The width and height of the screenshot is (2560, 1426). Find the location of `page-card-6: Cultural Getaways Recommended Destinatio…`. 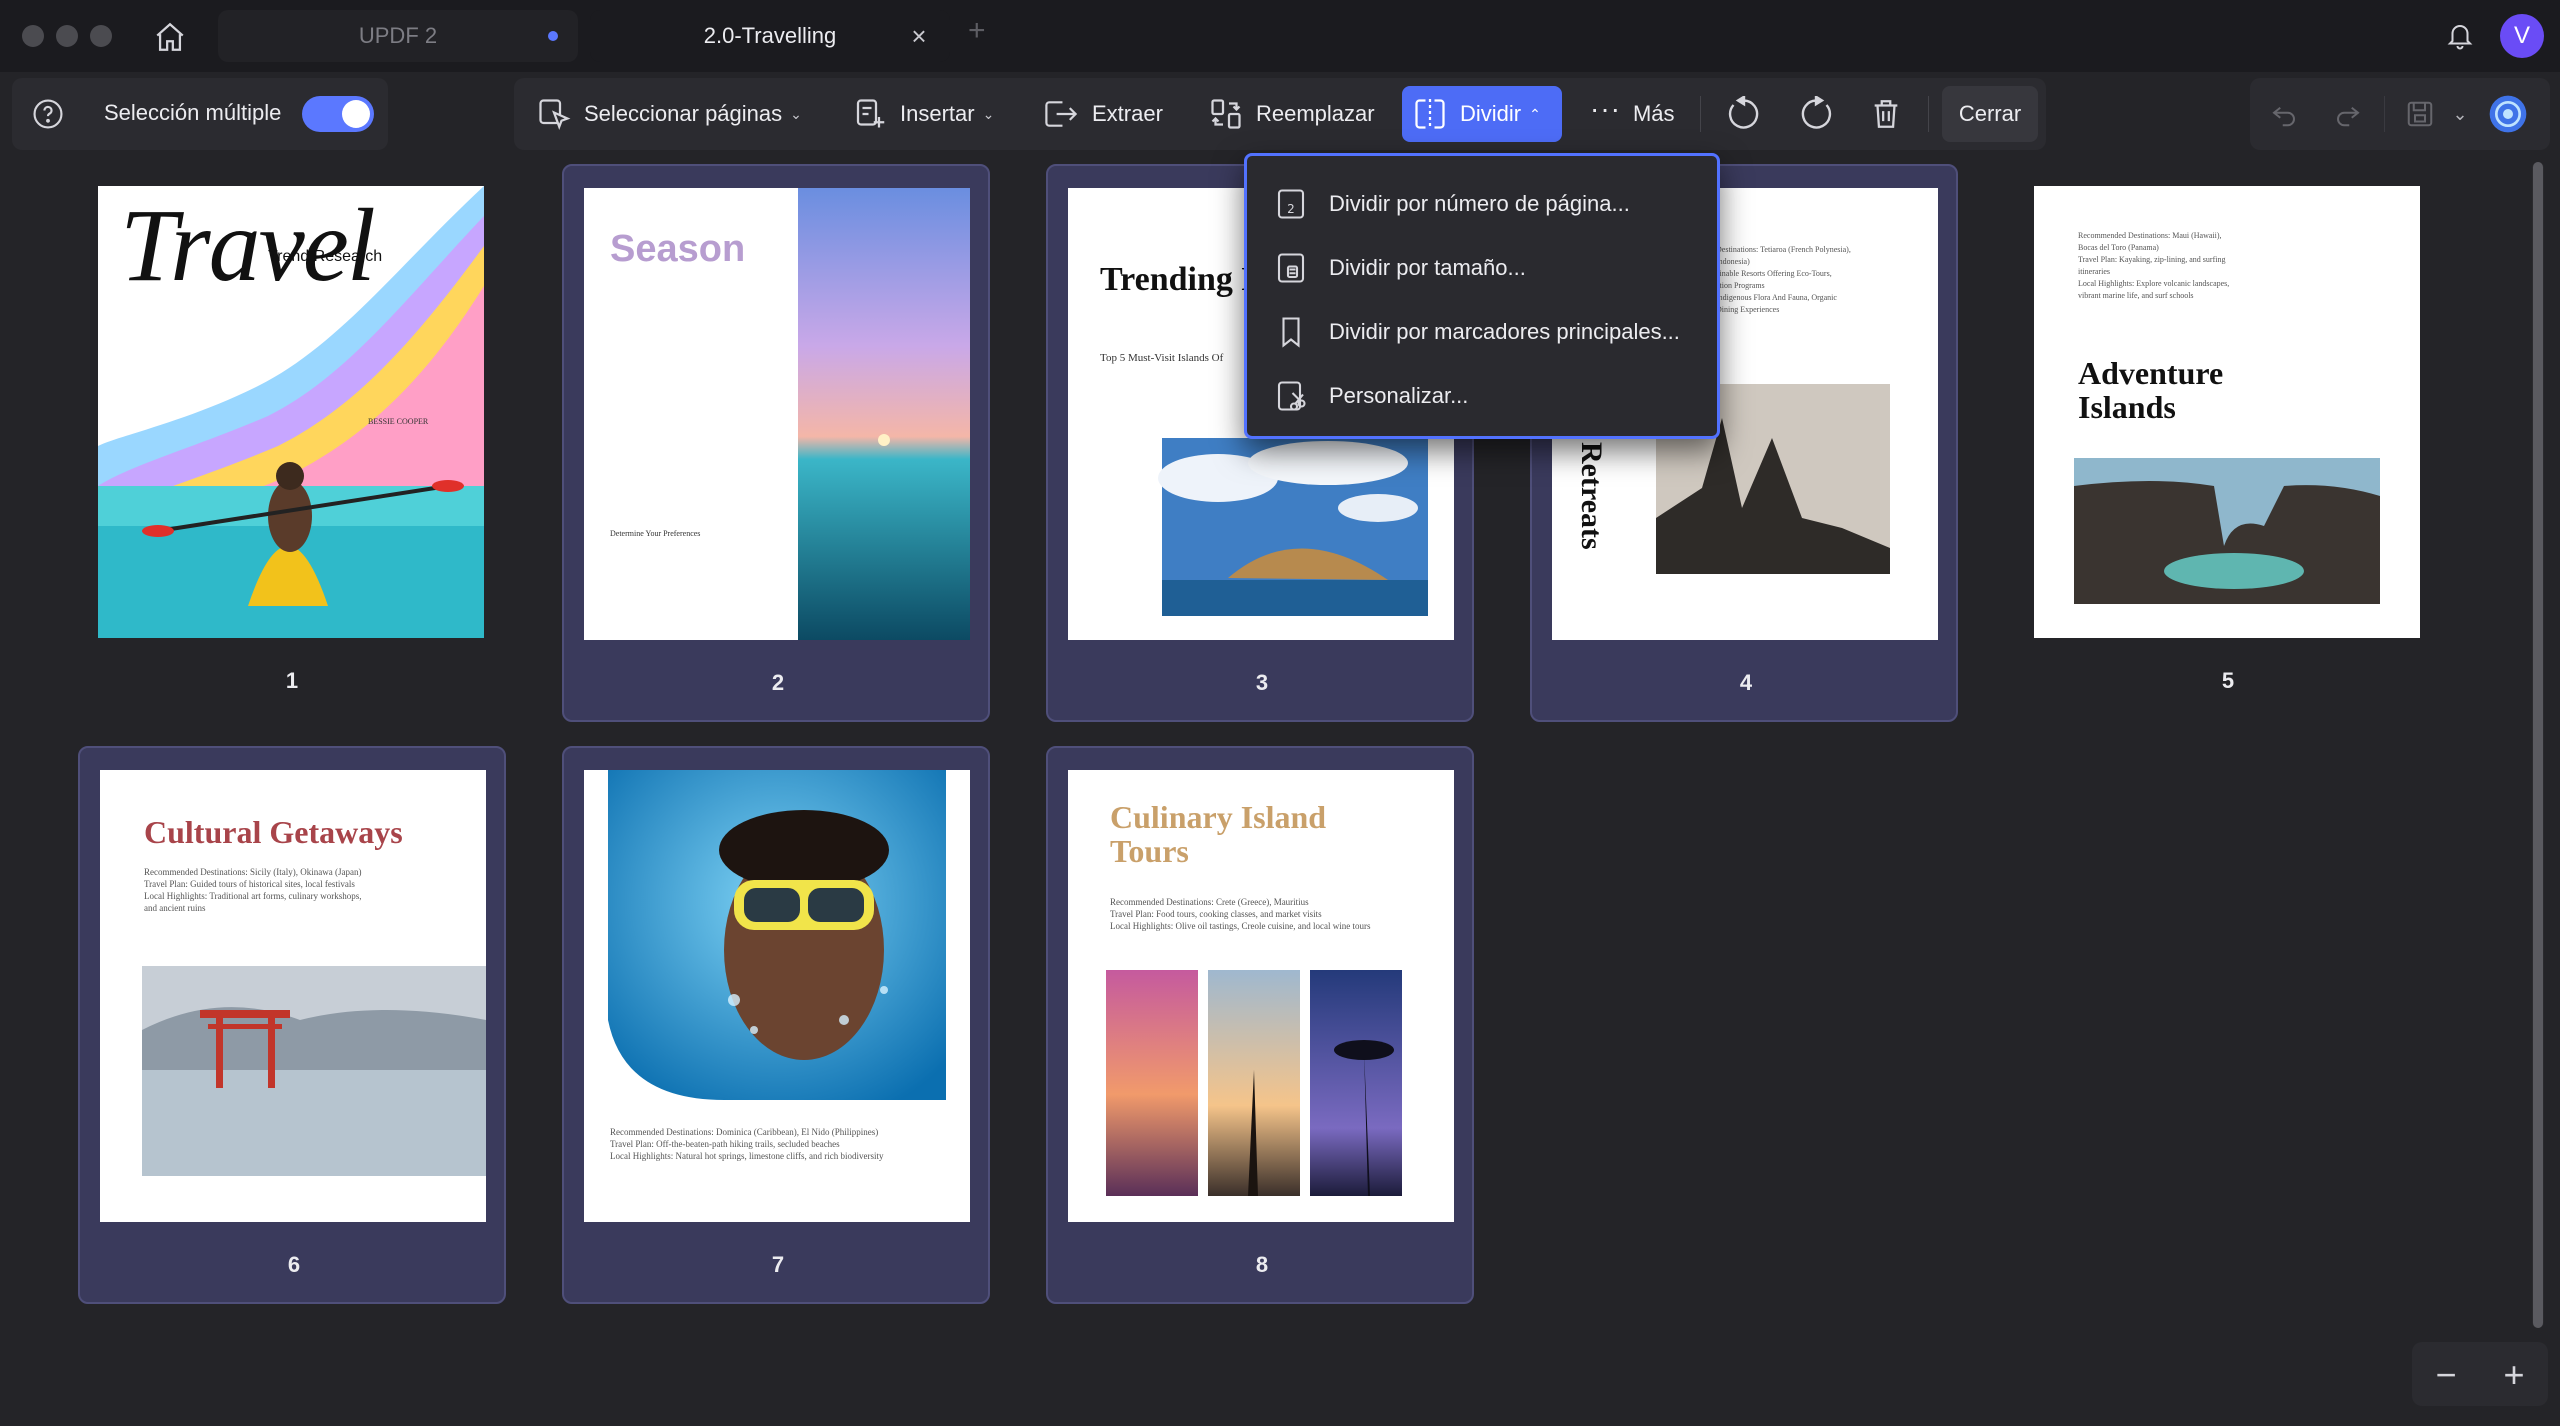

page-card-6: Cultural Getaways Recommended Destinatio… is located at coordinates (292, 1025).